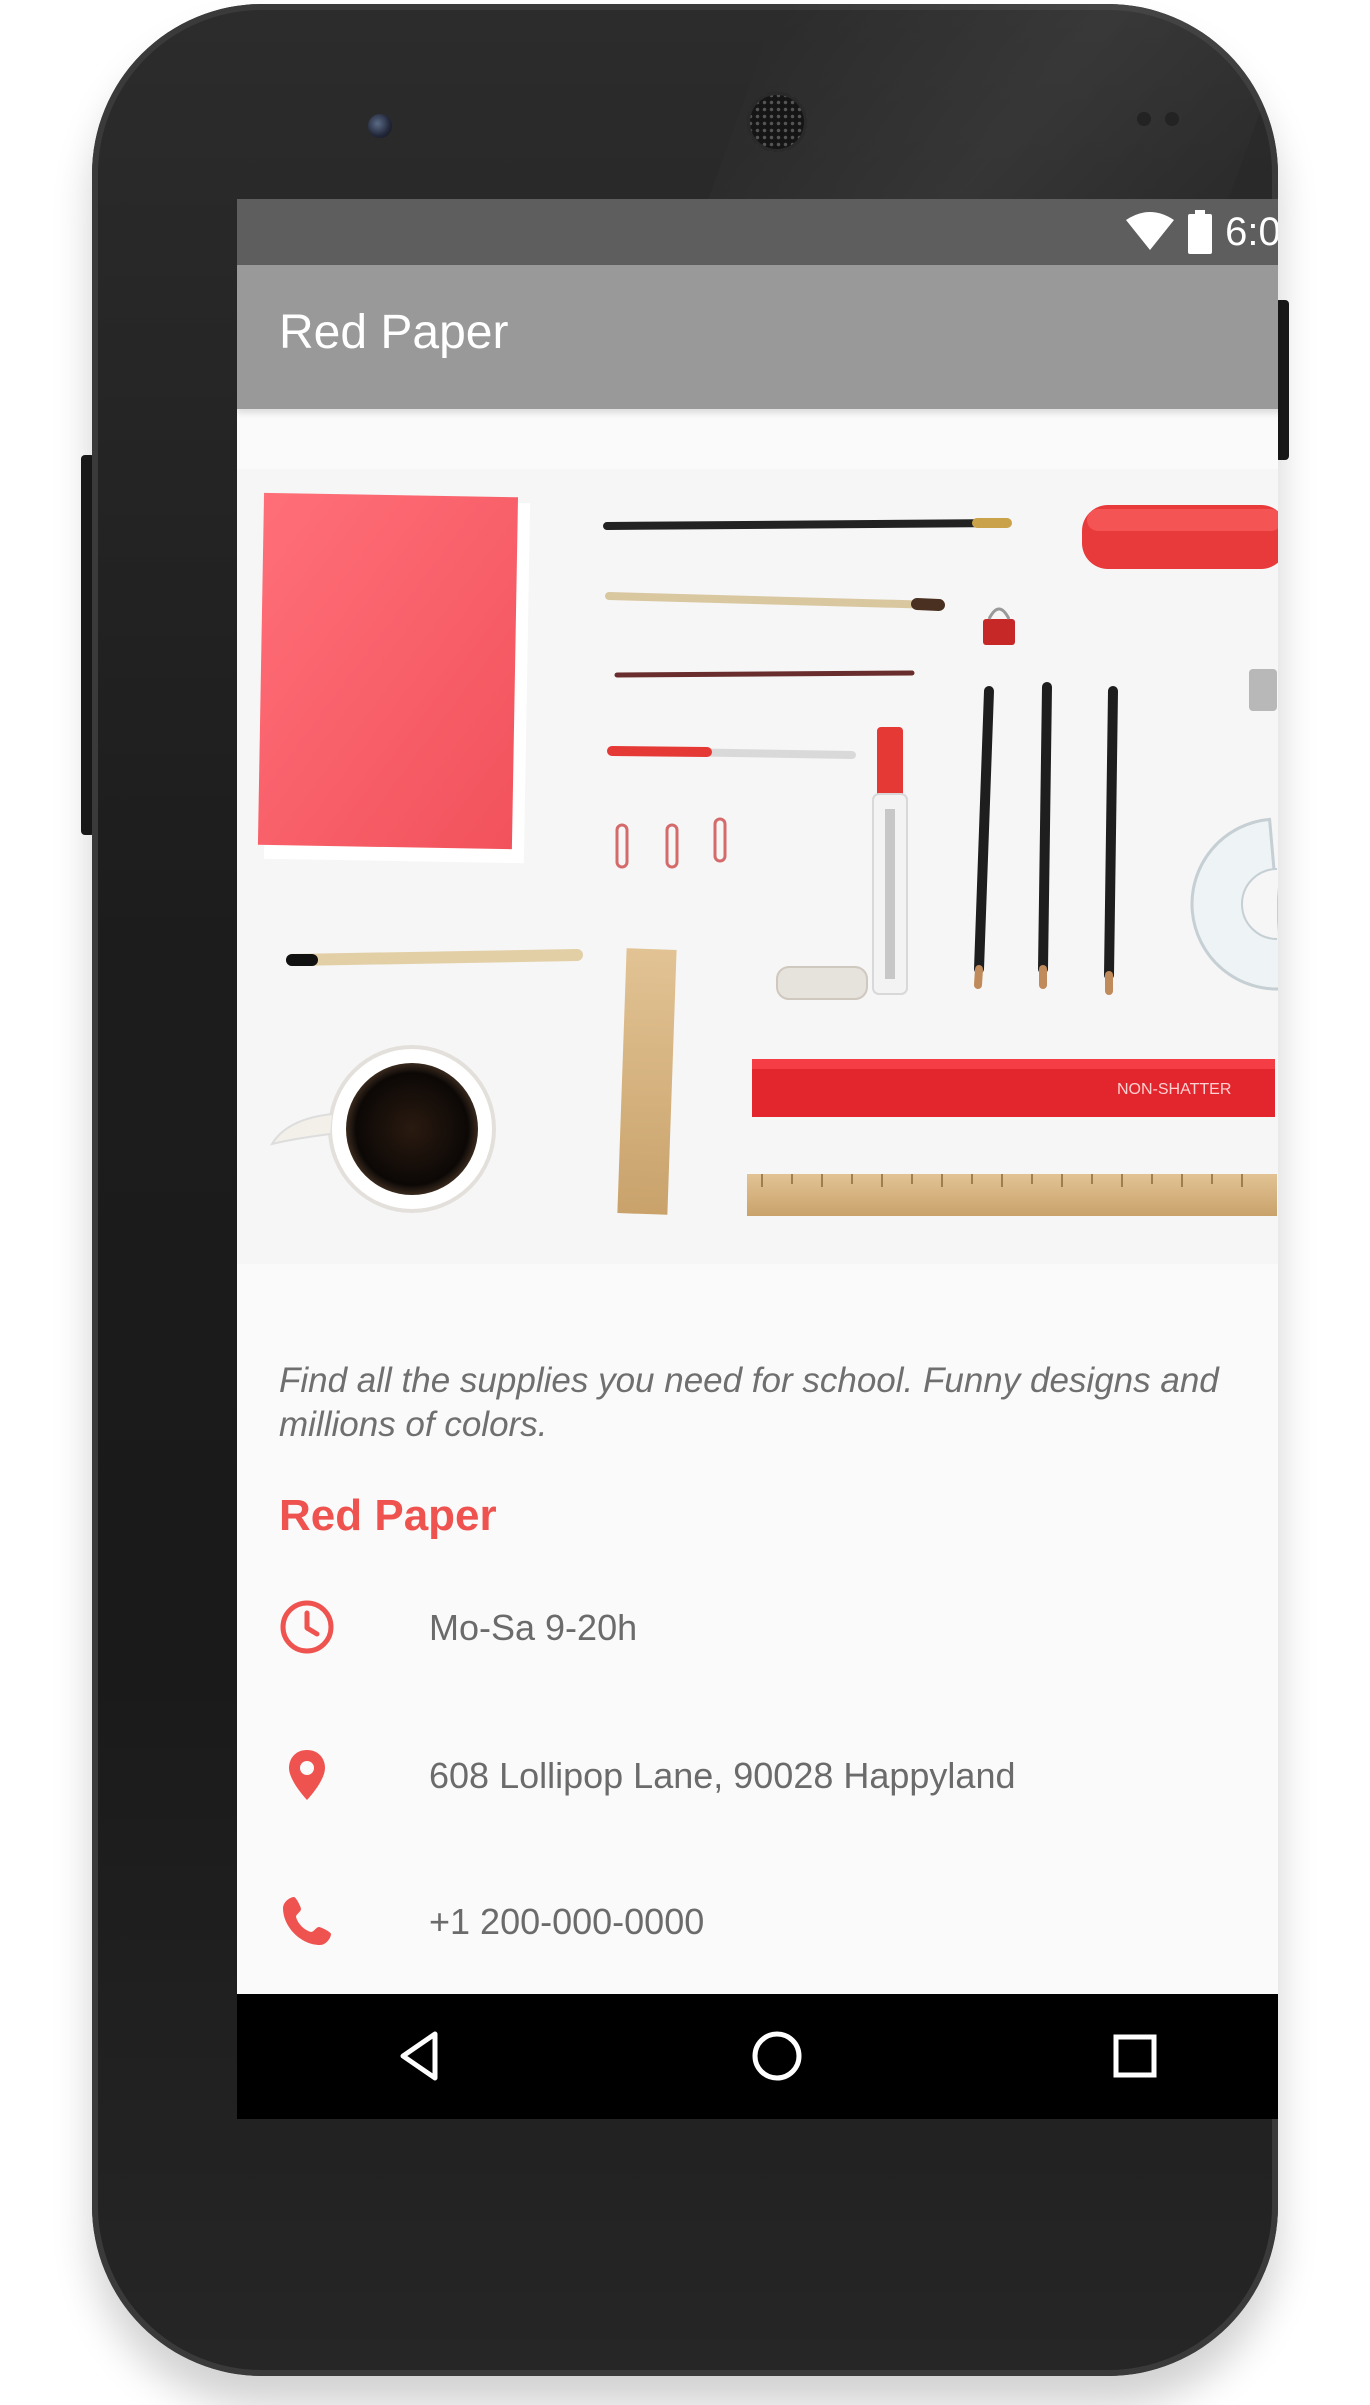 This screenshot has width=1370, height=2405. What do you see at coordinates (421, 2056) in the screenshot?
I see `back-icon` at bounding box center [421, 2056].